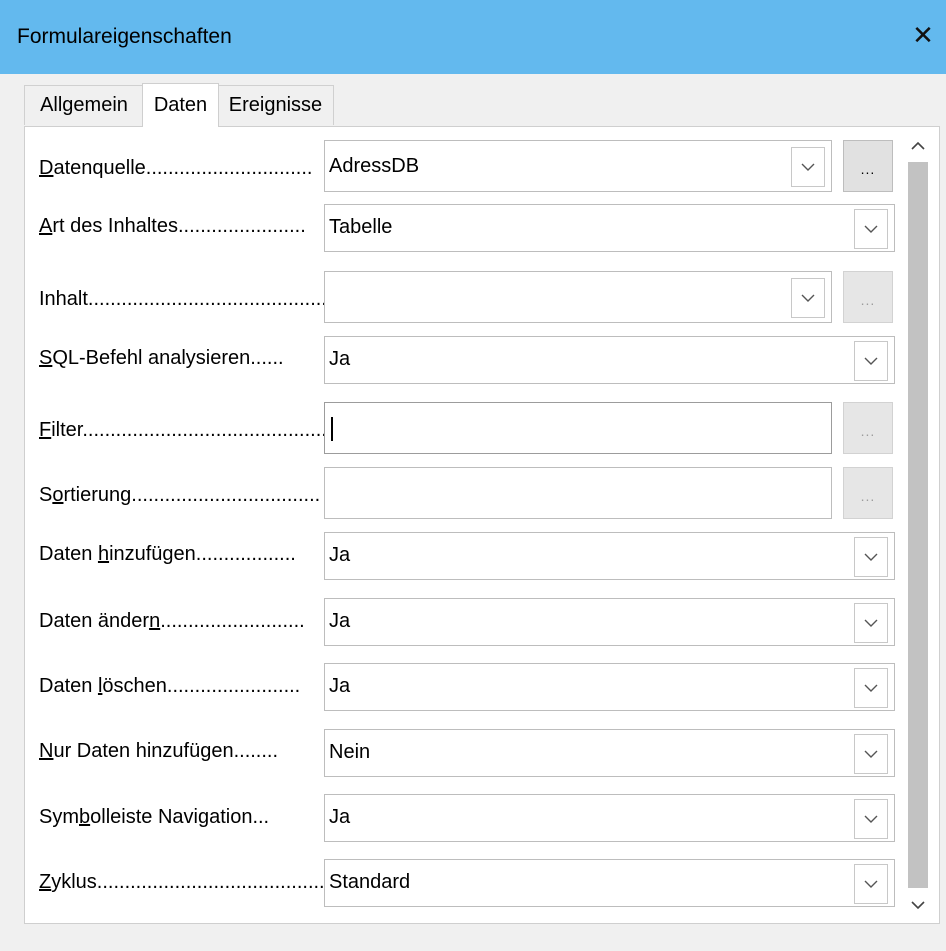 Image resolution: width=946 pixels, height=951 pixels. Describe the element at coordinates (923, 35) in the screenshot. I see `close-icon: ✕` at that location.